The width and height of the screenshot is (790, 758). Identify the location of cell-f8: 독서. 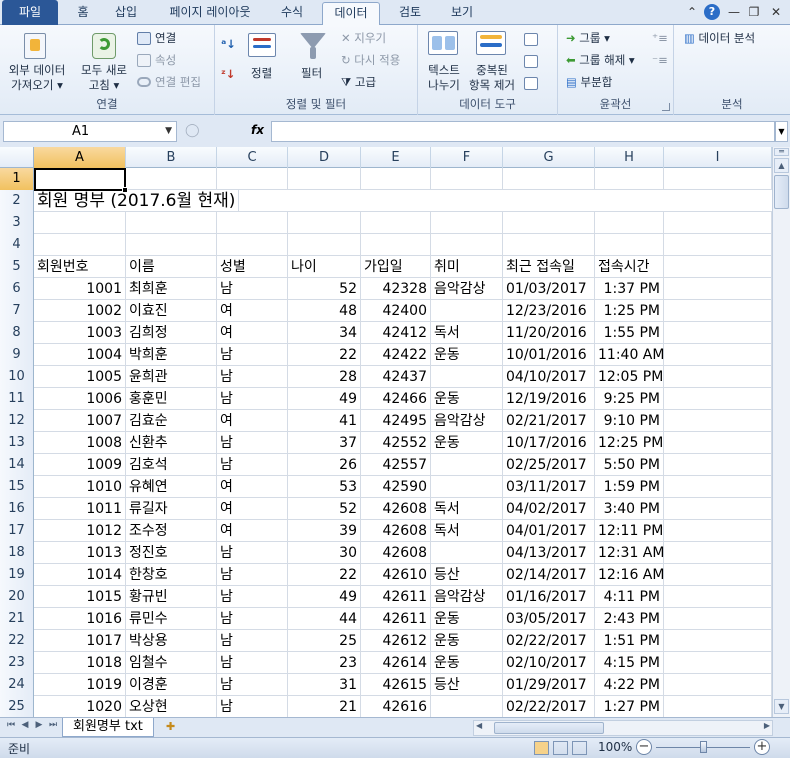
(467, 333).